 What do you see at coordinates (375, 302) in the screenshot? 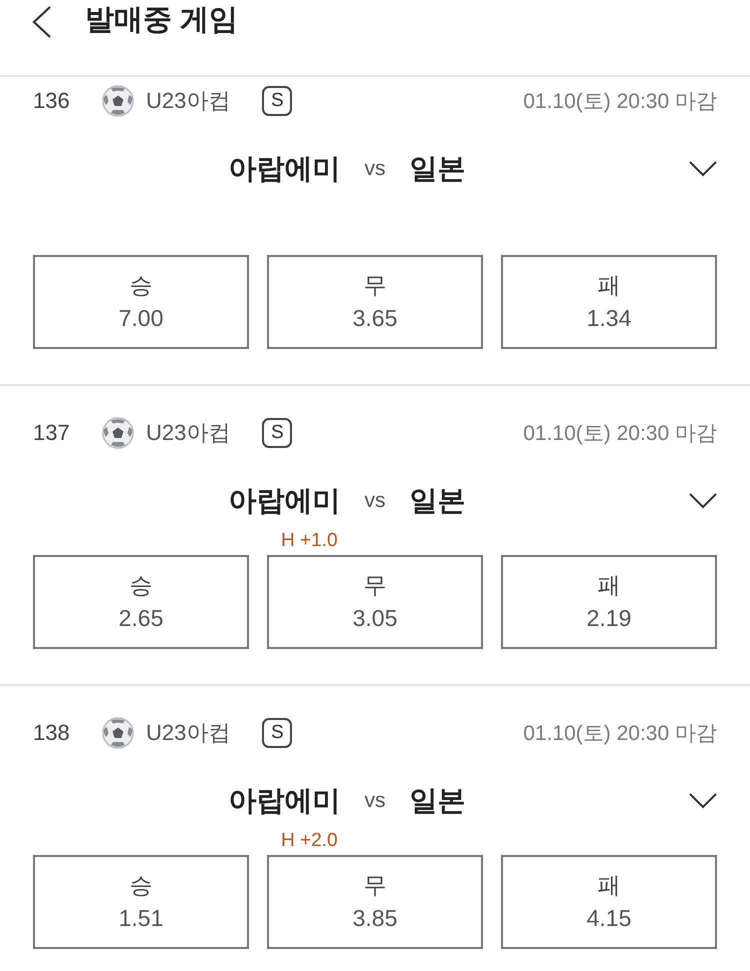
I see `odds-button: 무 3.65` at bounding box center [375, 302].